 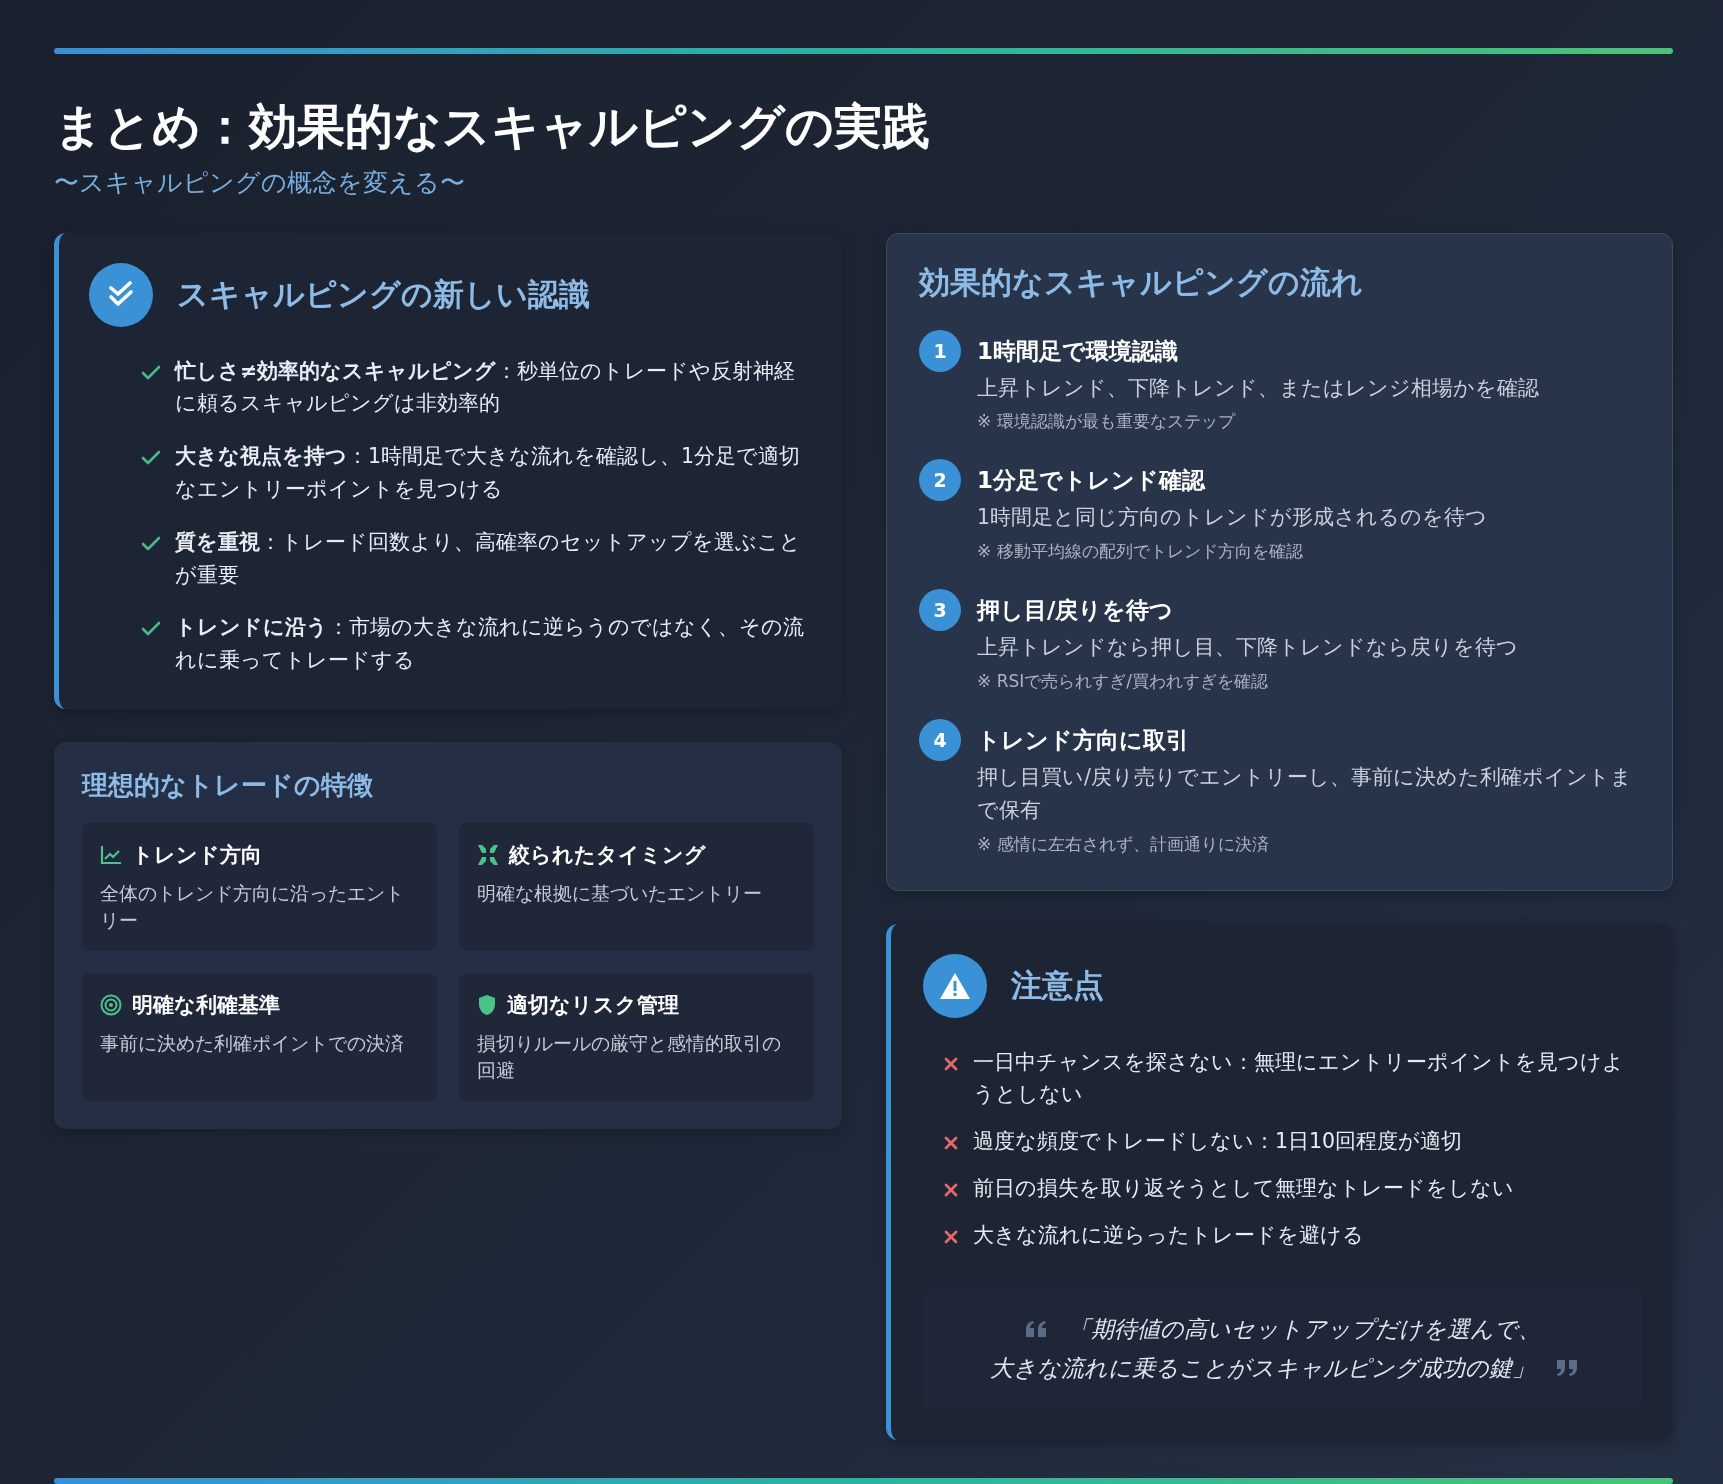 What do you see at coordinates (1075, 611) in the screenshot?
I see `step-title: 押し目/戻りを待つ` at bounding box center [1075, 611].